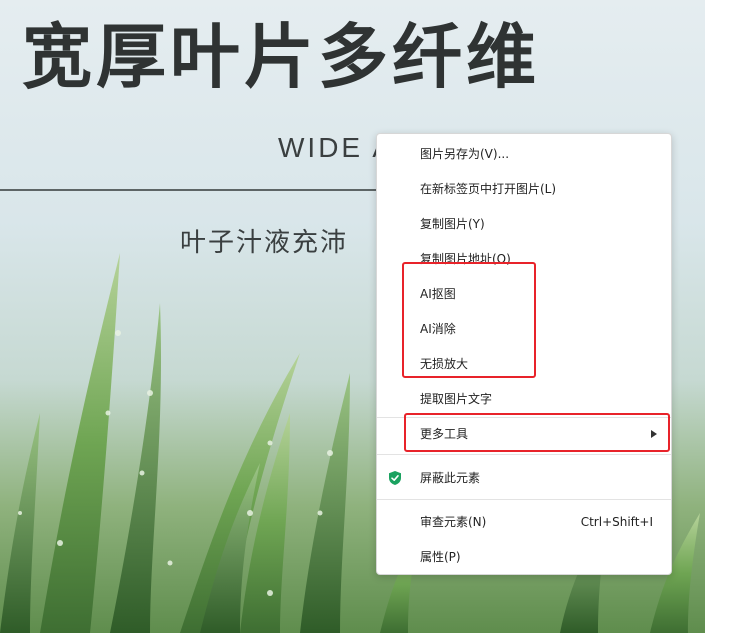  Describe the element at coordinates (453, 522) in the screenshot. I see `menu-item-label: 审查元素(N)` at that location.